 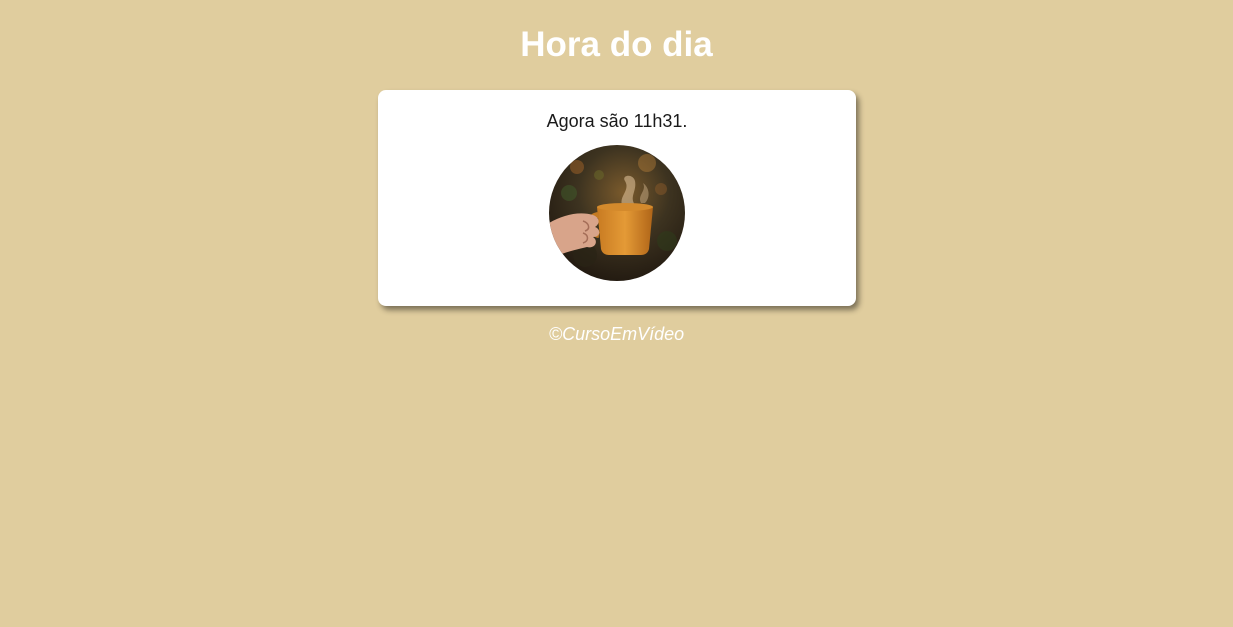 I want to click on coffee-cup-image, so click(x=617, y=213).